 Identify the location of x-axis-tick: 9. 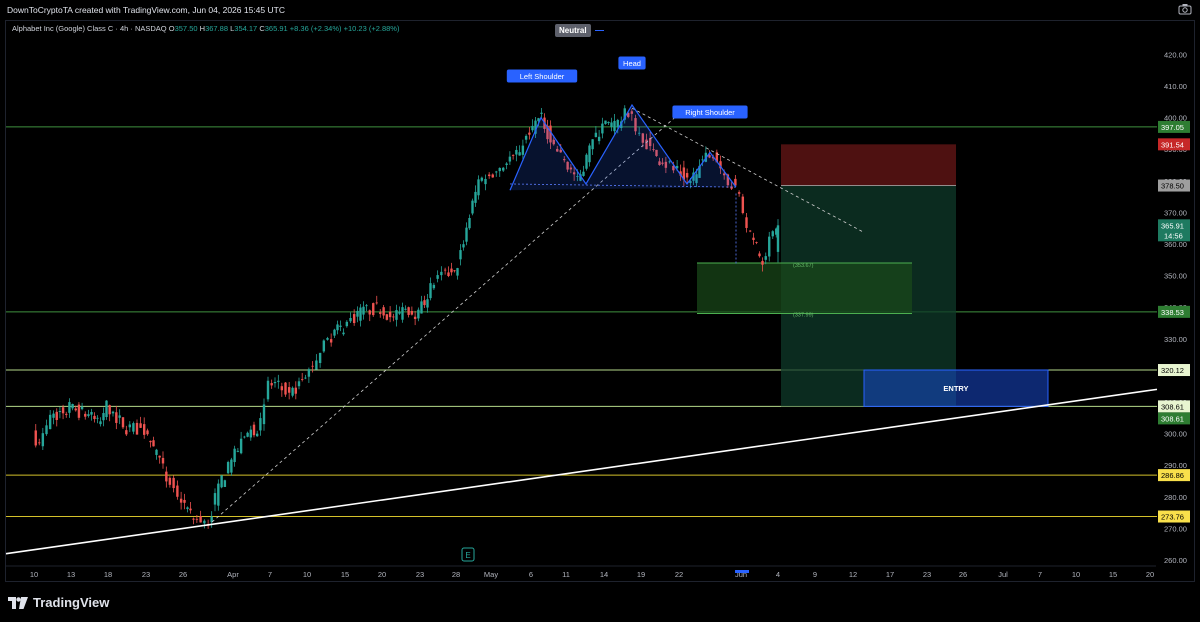
(815, 574).